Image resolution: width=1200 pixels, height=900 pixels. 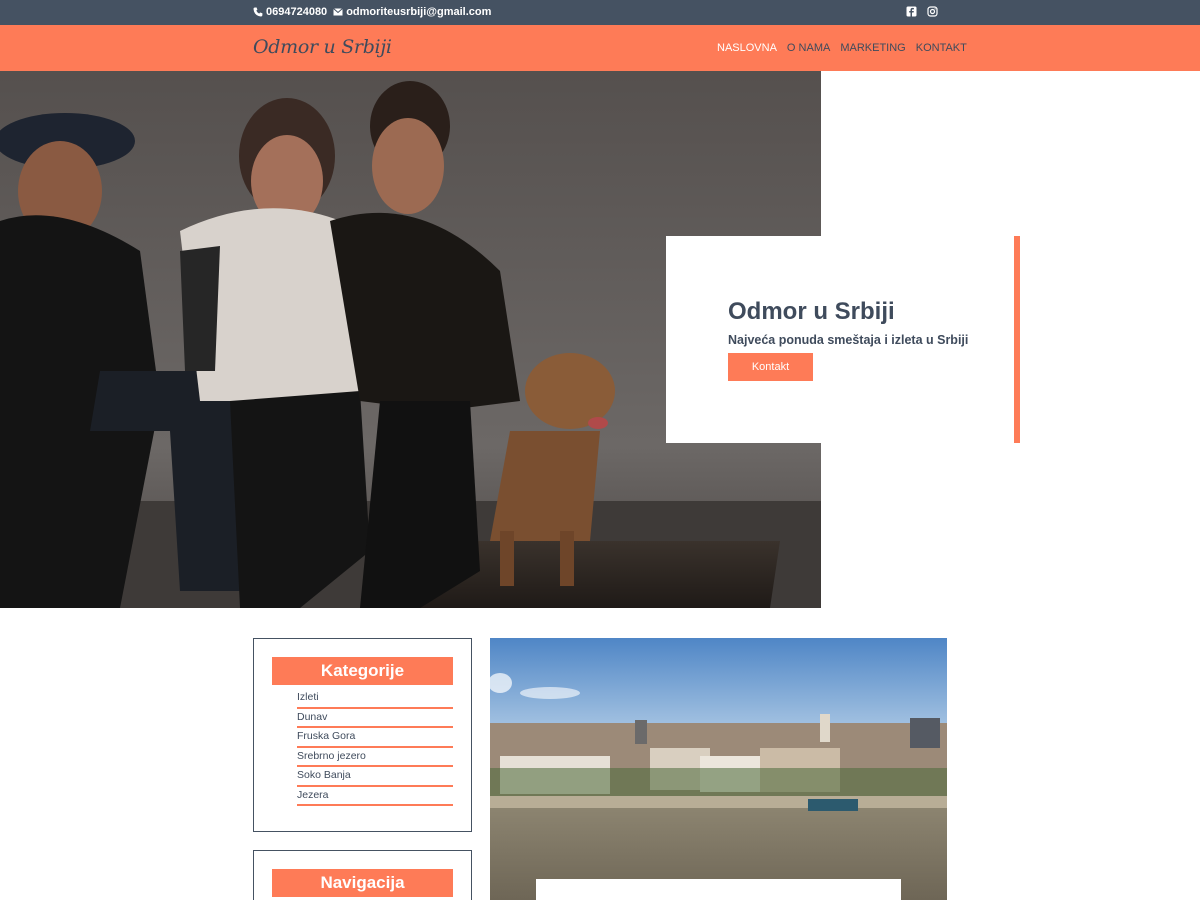 I want to click on social-links, so click(x=922, y=11).